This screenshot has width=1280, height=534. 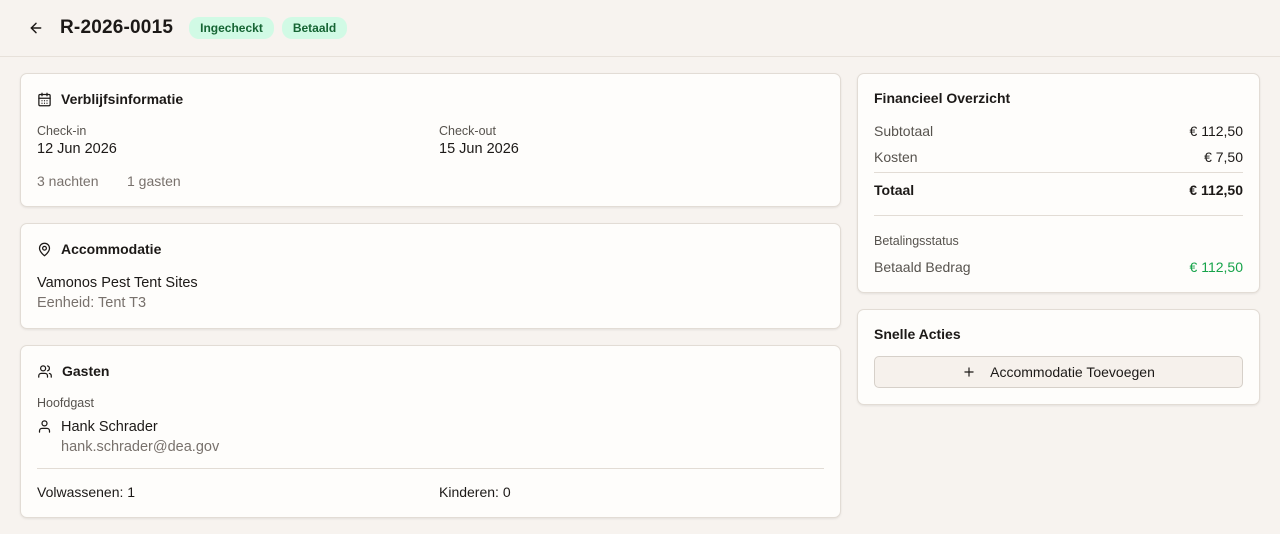 I want to click on fees-label: Kosten, so click(x=896, y=157).